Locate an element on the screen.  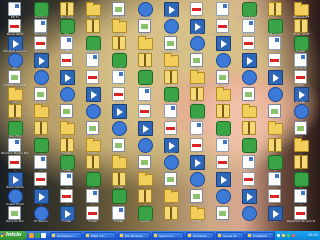
desktop-icon-label: El Tesoro is located at coordinates (41, 221).